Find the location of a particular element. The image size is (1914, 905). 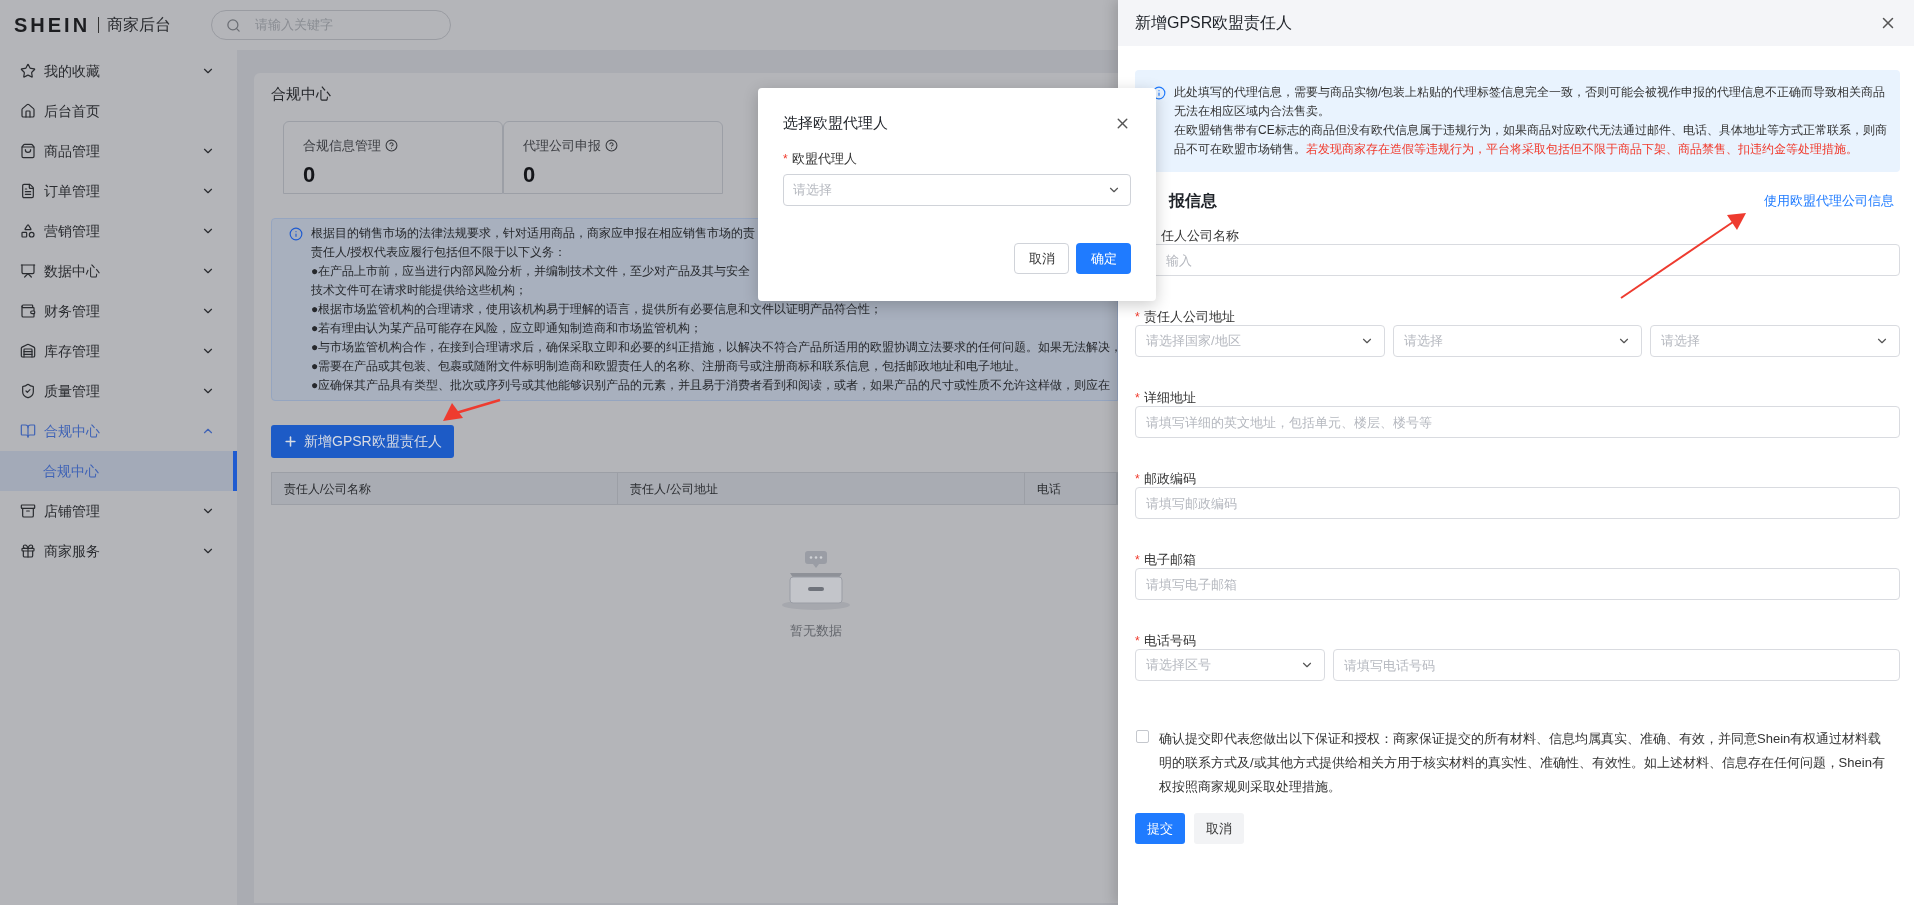

stat-label: 合规信息管理 is located at coordinates (342, 146).